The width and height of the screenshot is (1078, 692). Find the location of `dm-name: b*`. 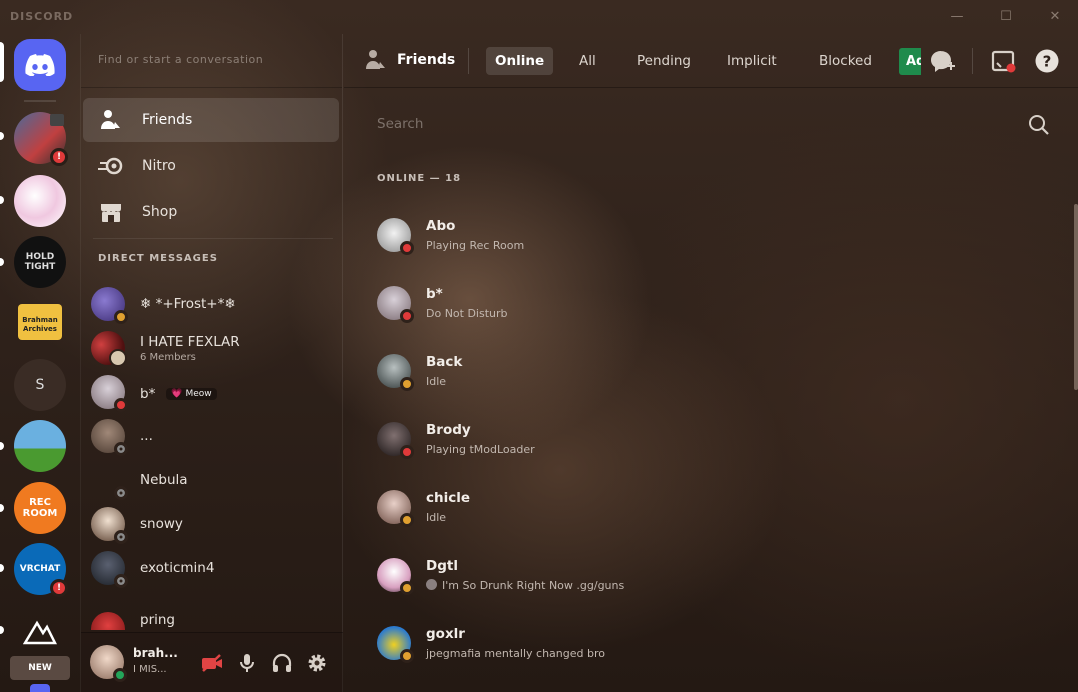

dm-name: b* is located at coordinates (148, 393).